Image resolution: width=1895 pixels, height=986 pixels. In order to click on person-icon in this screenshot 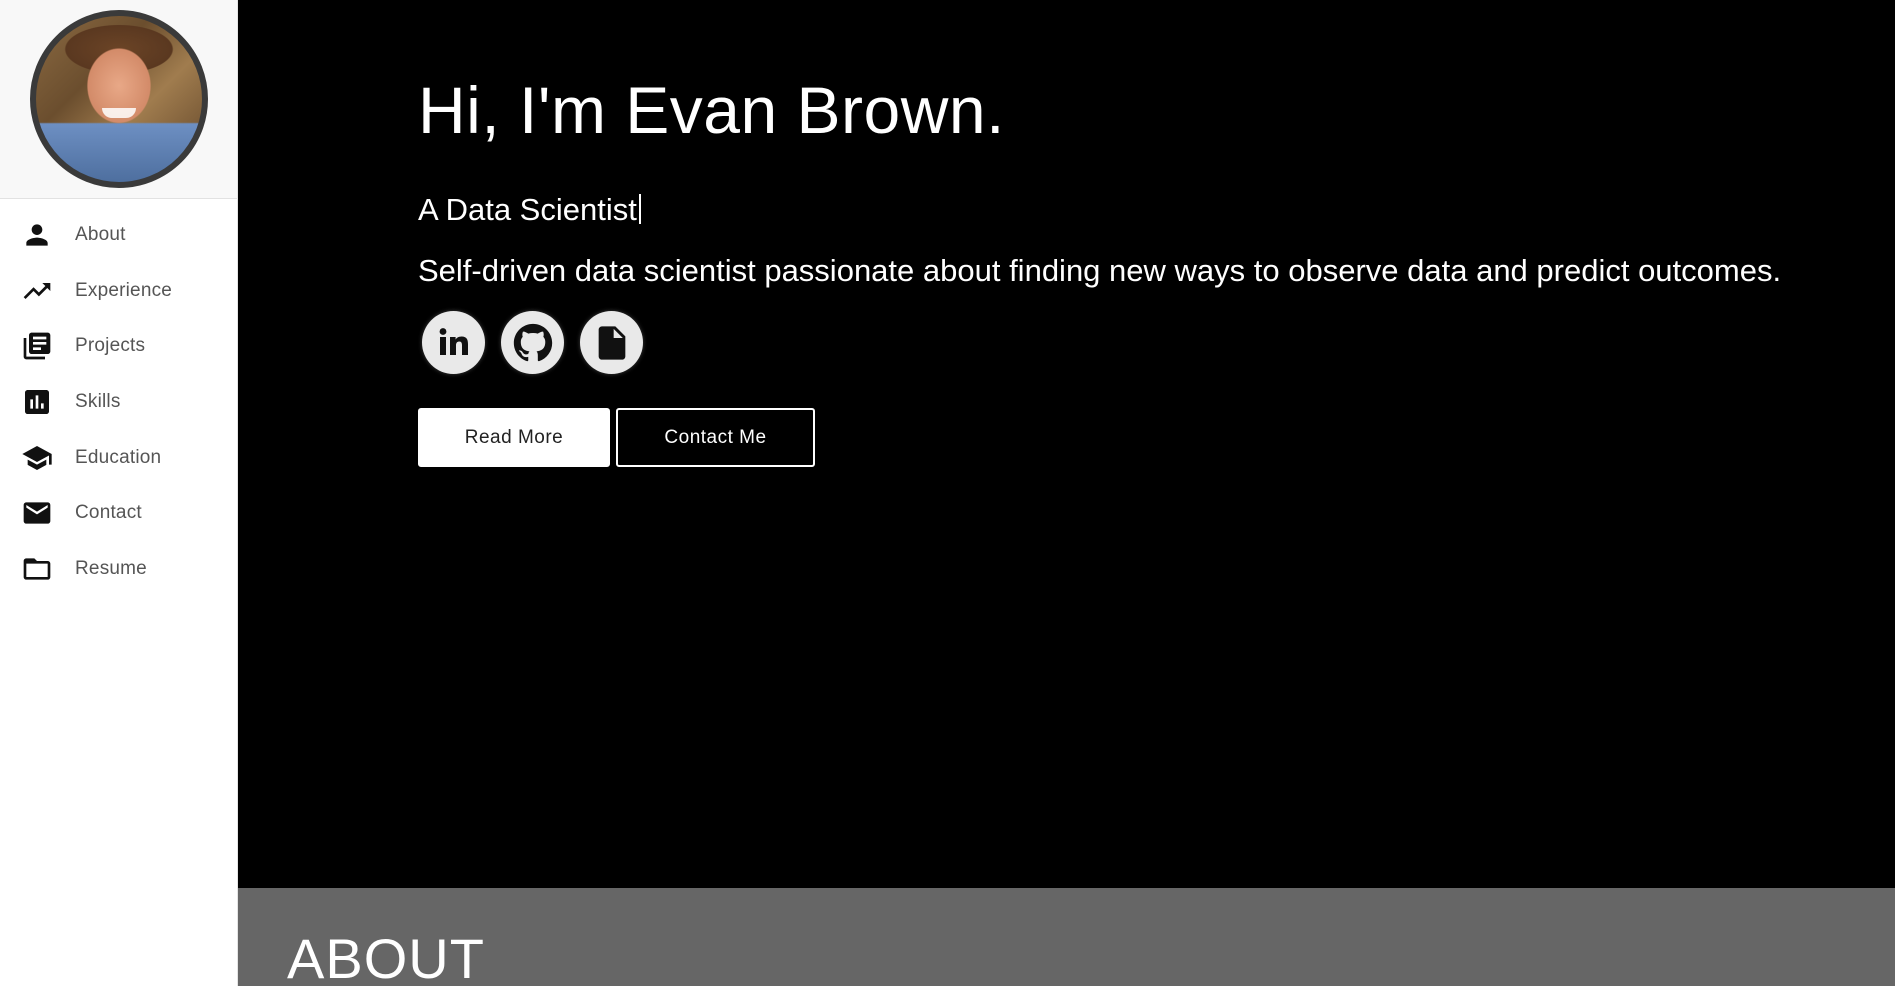, I will do `click(38, 235)`.